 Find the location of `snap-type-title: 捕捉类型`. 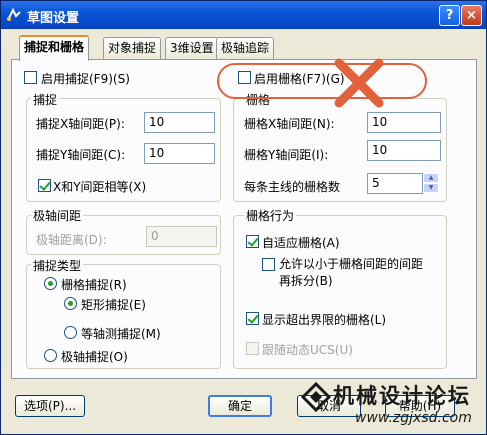

snap-type-title: 捕捉类型 is located at coordinates (57, 265).